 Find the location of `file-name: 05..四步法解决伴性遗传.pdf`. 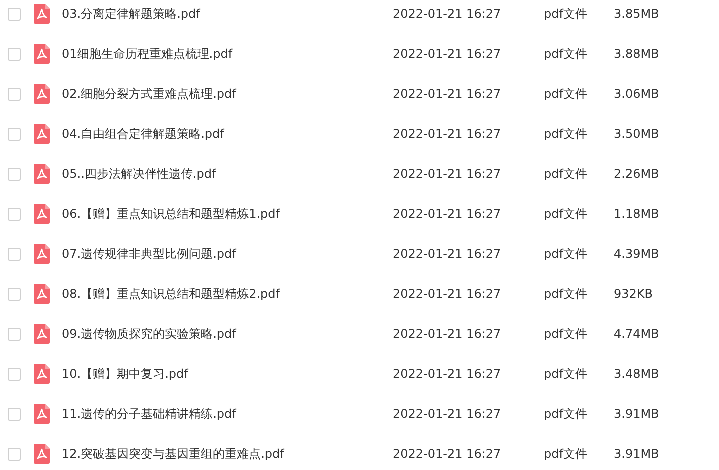

file-name: 05..四步法解决伴性遗传.pdf is located at coordinates (139, 174).